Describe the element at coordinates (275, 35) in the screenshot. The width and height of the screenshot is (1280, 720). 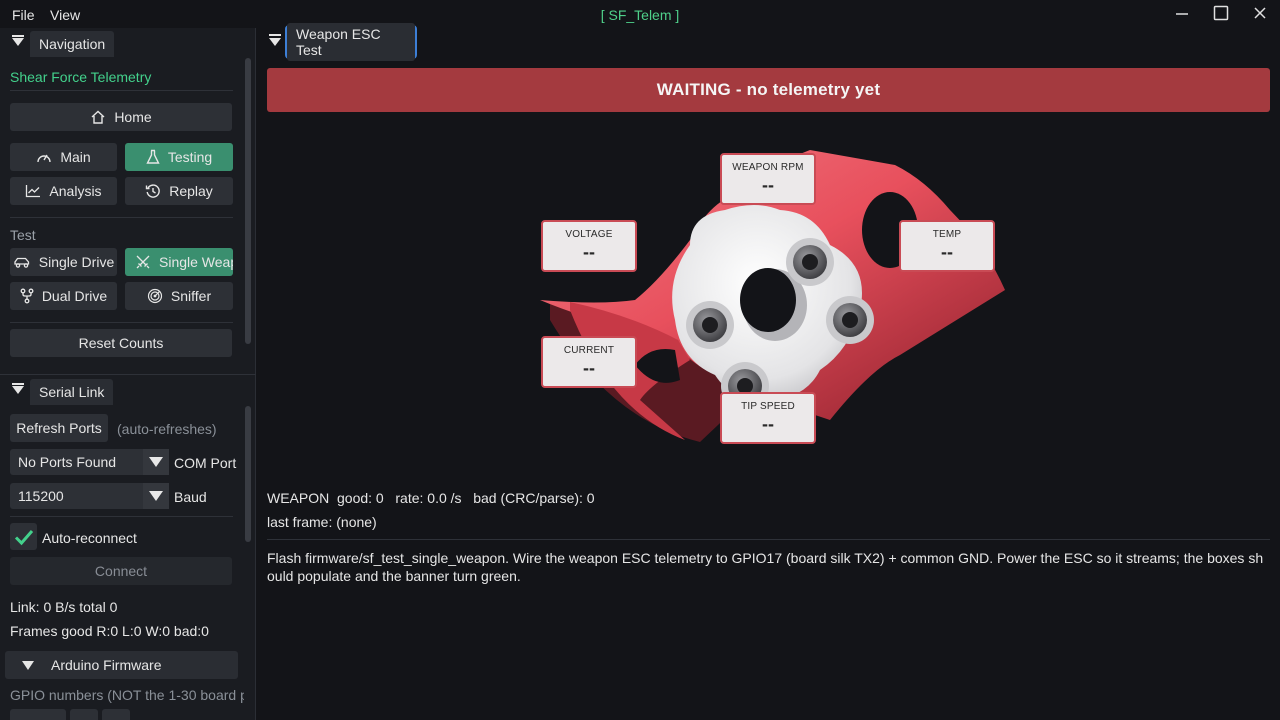
I see `collapse-toggle-bar` at that location.